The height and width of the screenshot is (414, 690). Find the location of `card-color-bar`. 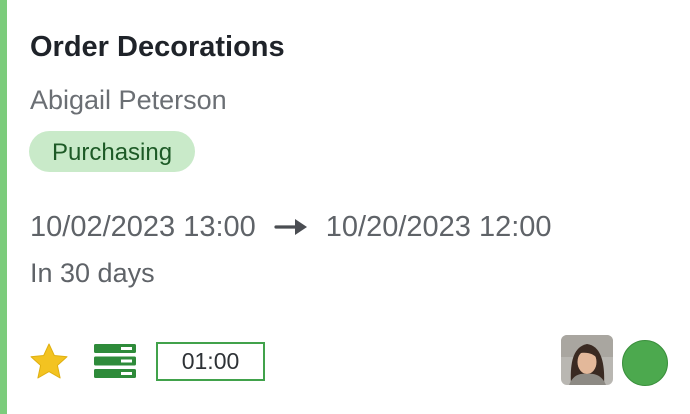

card-color-bar is located at coordinates (3, 207).